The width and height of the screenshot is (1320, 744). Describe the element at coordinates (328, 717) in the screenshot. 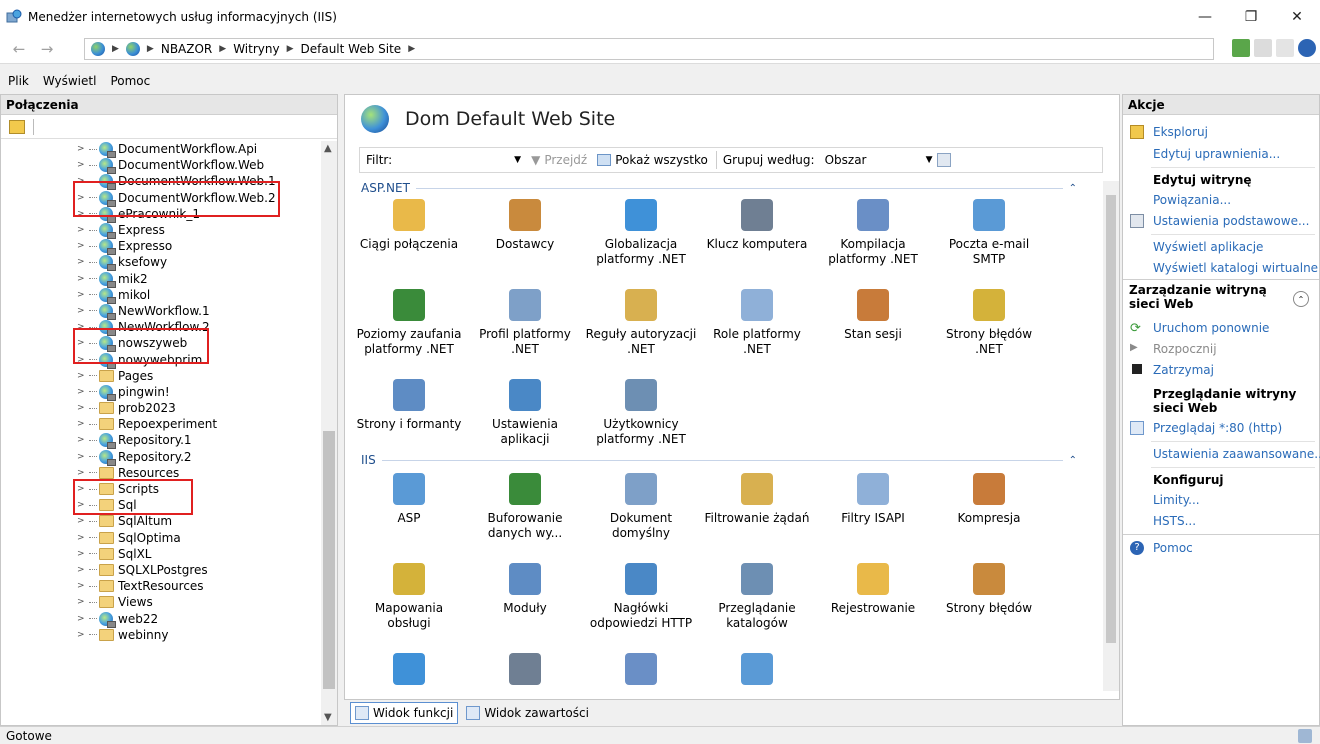

I see `scroll-down-icon: ▼` at that location.